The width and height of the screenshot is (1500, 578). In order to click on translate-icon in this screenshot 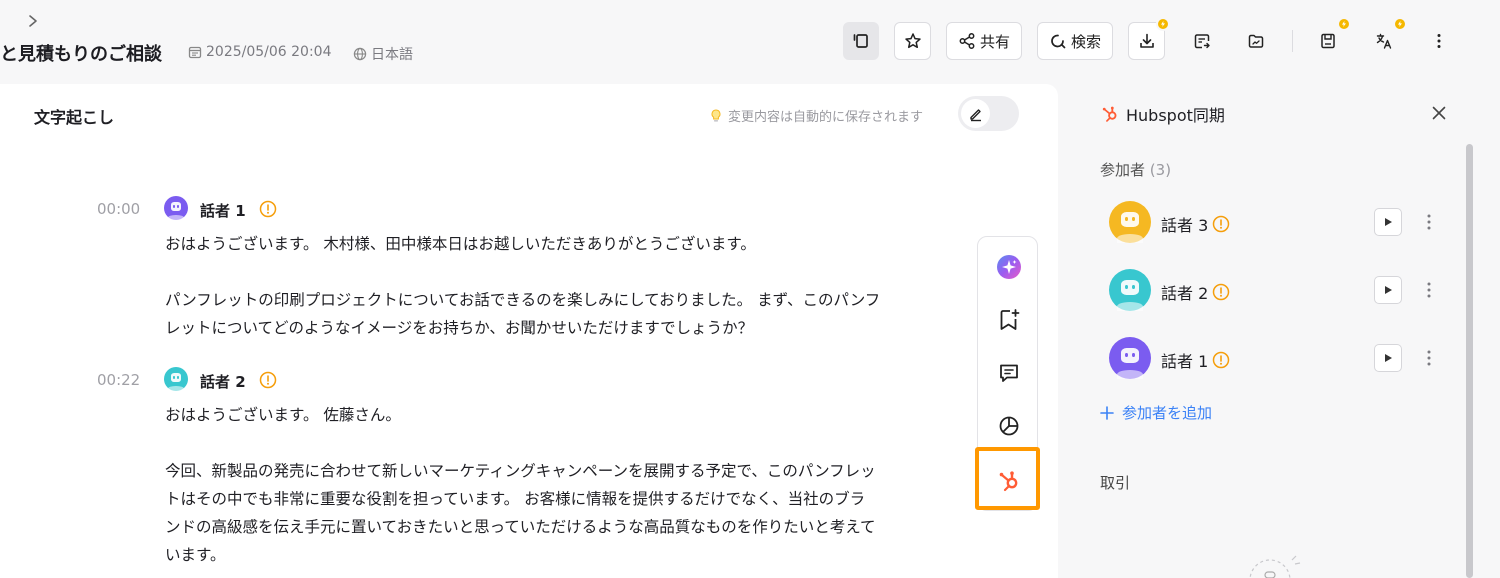, I will do `click(1384, 41)`.